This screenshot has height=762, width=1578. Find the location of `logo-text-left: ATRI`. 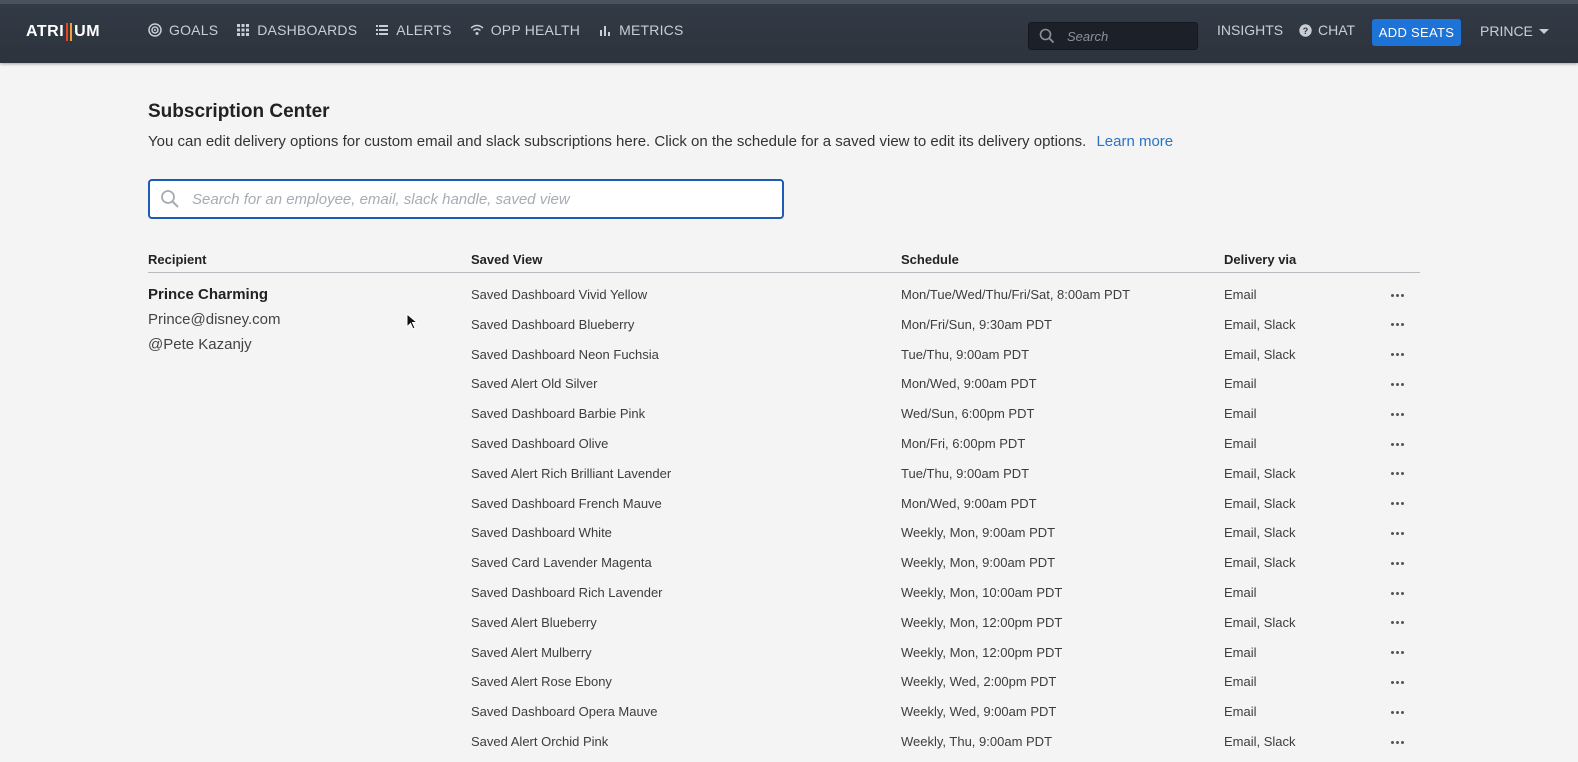

logo-text-left: ATRI is located at coordinates (45, 31).